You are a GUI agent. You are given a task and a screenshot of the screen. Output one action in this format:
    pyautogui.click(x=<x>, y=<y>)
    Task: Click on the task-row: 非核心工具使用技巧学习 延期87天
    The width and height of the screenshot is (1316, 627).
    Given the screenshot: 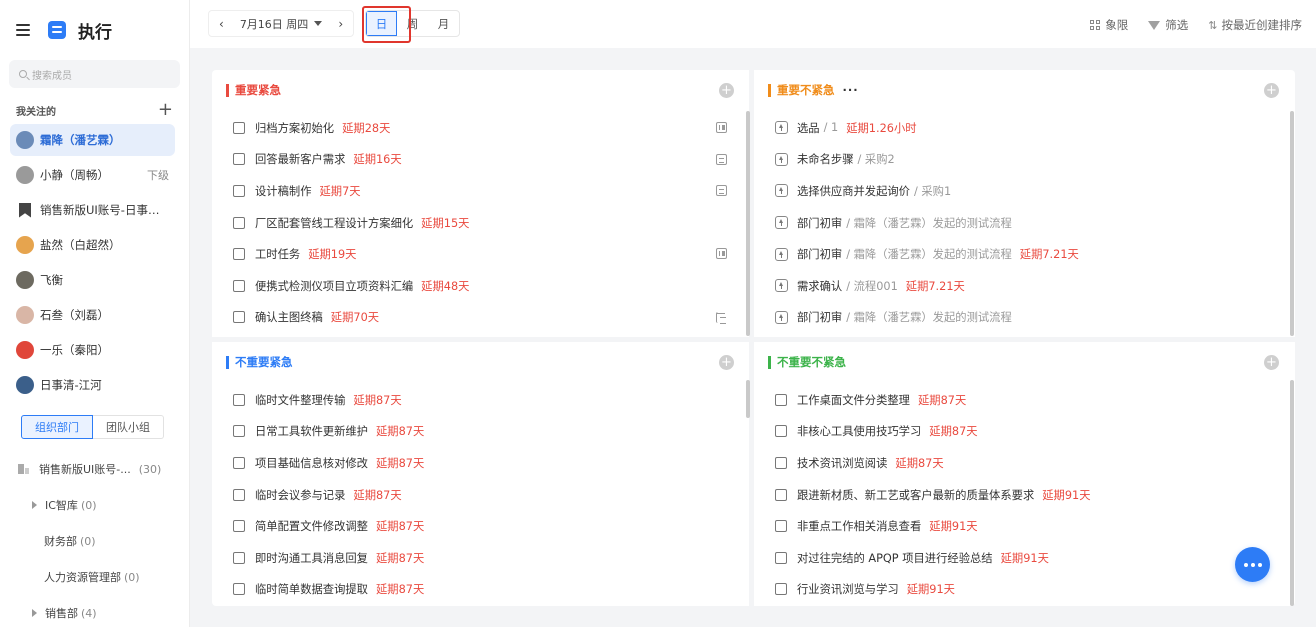 What is the action you would take?
    pyautogui.click(x=1024, y=432)
    